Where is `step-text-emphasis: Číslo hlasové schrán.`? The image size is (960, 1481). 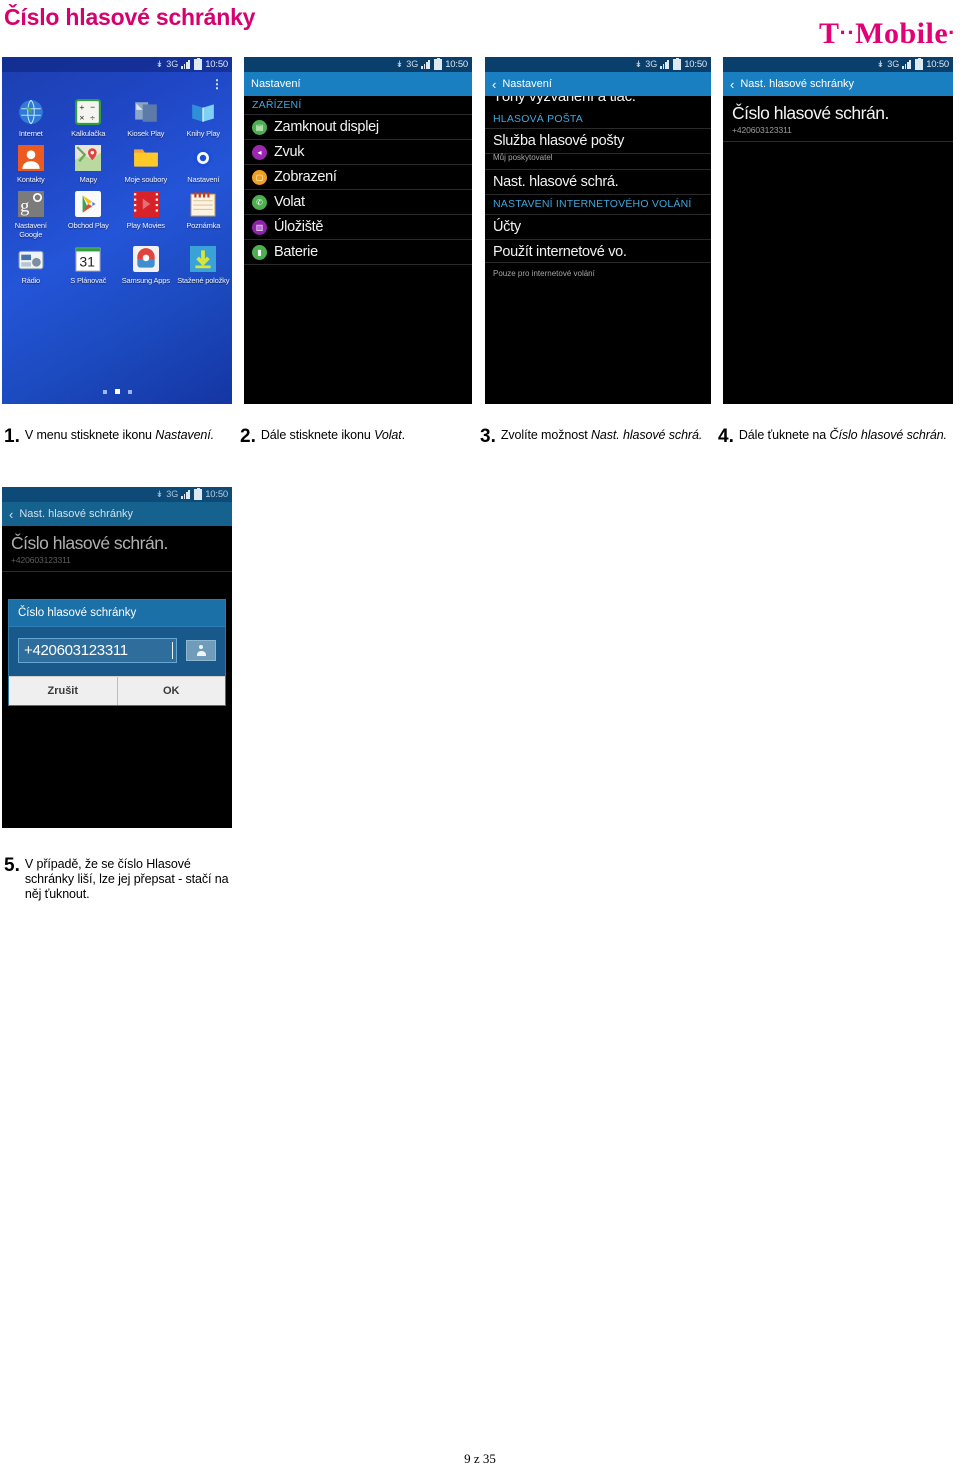 step-text-emphasis: Číslo hlasové schrán. is located at coordinates (888, 435).